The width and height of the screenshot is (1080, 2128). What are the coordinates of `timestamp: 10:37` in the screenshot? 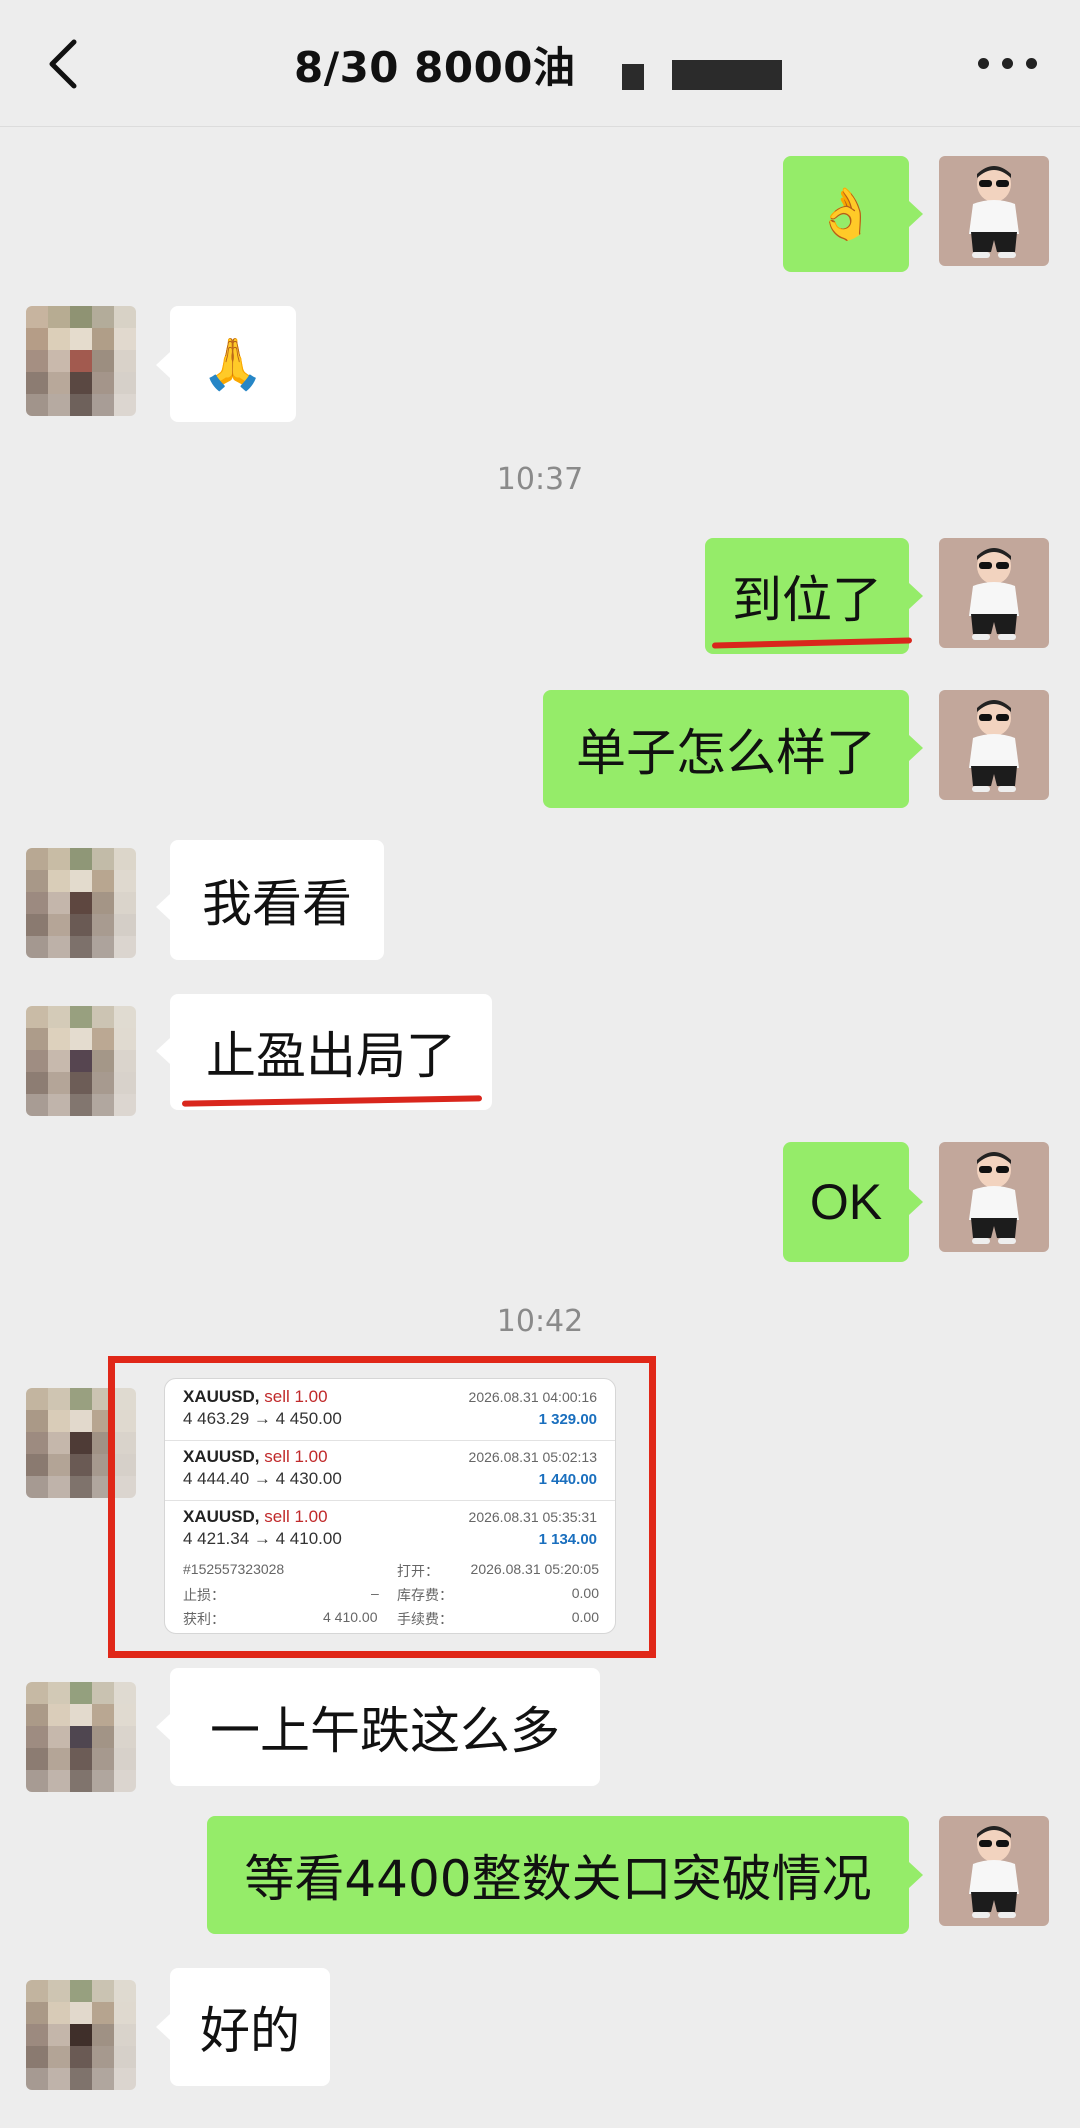 It's located at (540, 479).